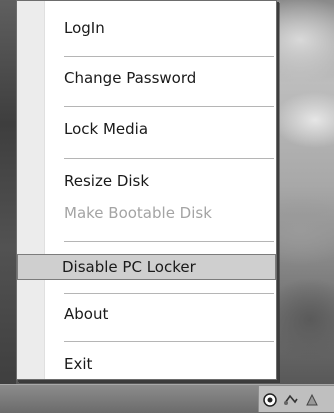 This screenshot has height=413, width=334. What do you see at coordinates (312, 399) in the screenshot?
I see `tray-icon` at bounding box center [312, 399].